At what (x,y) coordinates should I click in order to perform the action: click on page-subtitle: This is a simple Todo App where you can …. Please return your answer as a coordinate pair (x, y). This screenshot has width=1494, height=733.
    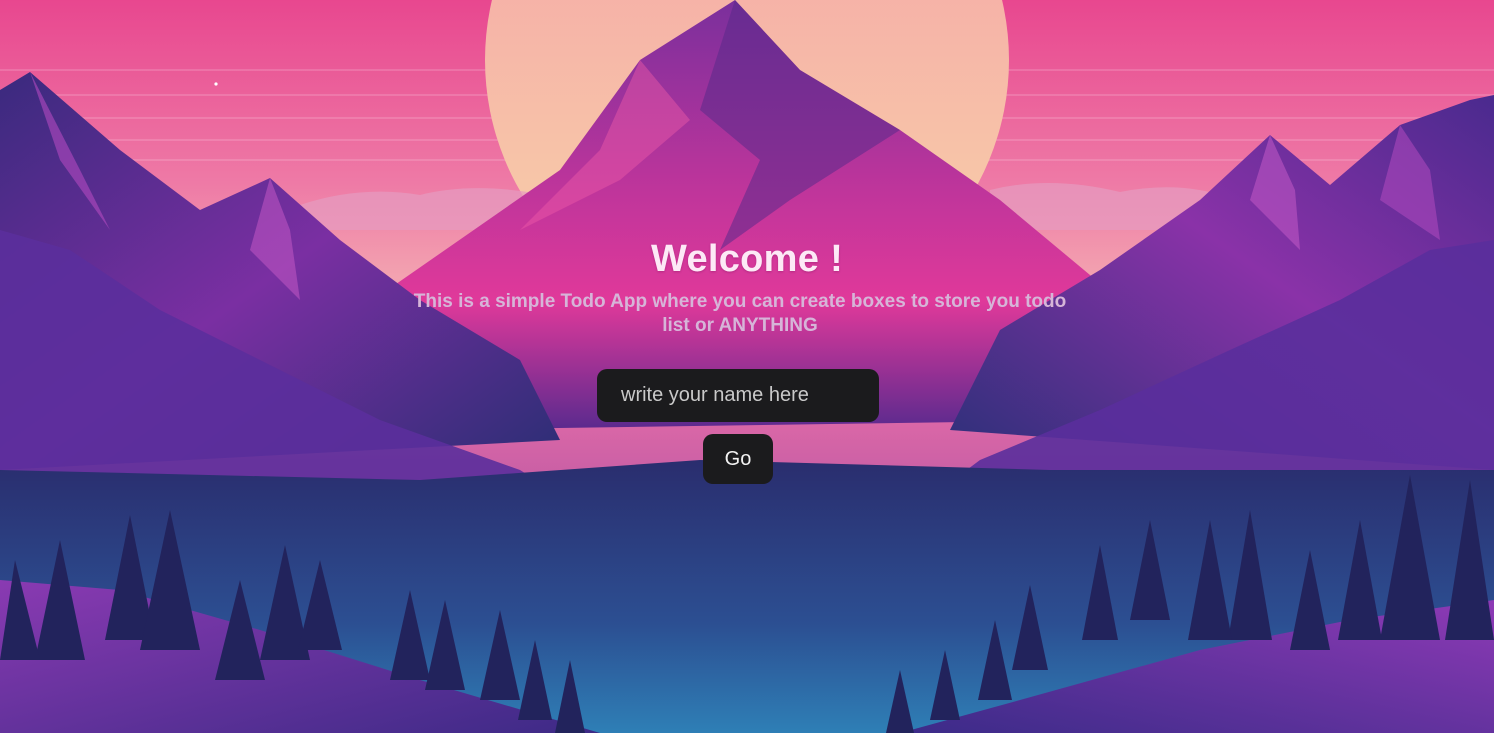
    Looking at the image, I should click on (740, 313).